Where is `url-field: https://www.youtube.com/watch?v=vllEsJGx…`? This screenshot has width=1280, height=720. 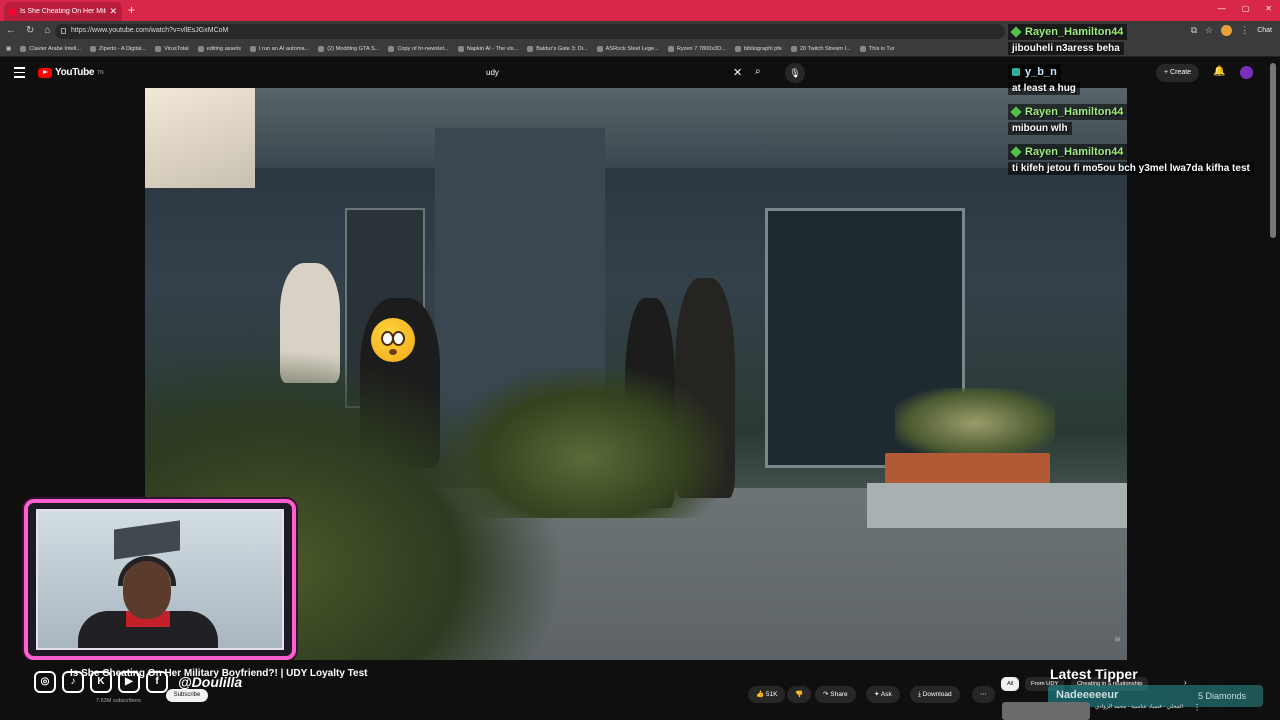 url-field: https://www.youtube.com/watch?v=vllEsJGx… is located at coordinates (530, 31).